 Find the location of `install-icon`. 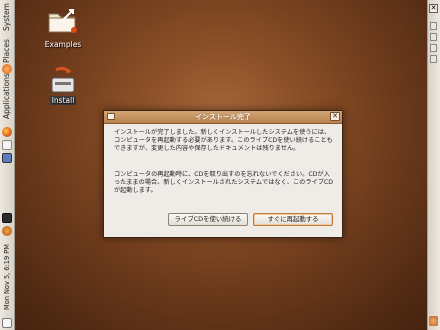

install-icon is located at coordinates (63, 79).